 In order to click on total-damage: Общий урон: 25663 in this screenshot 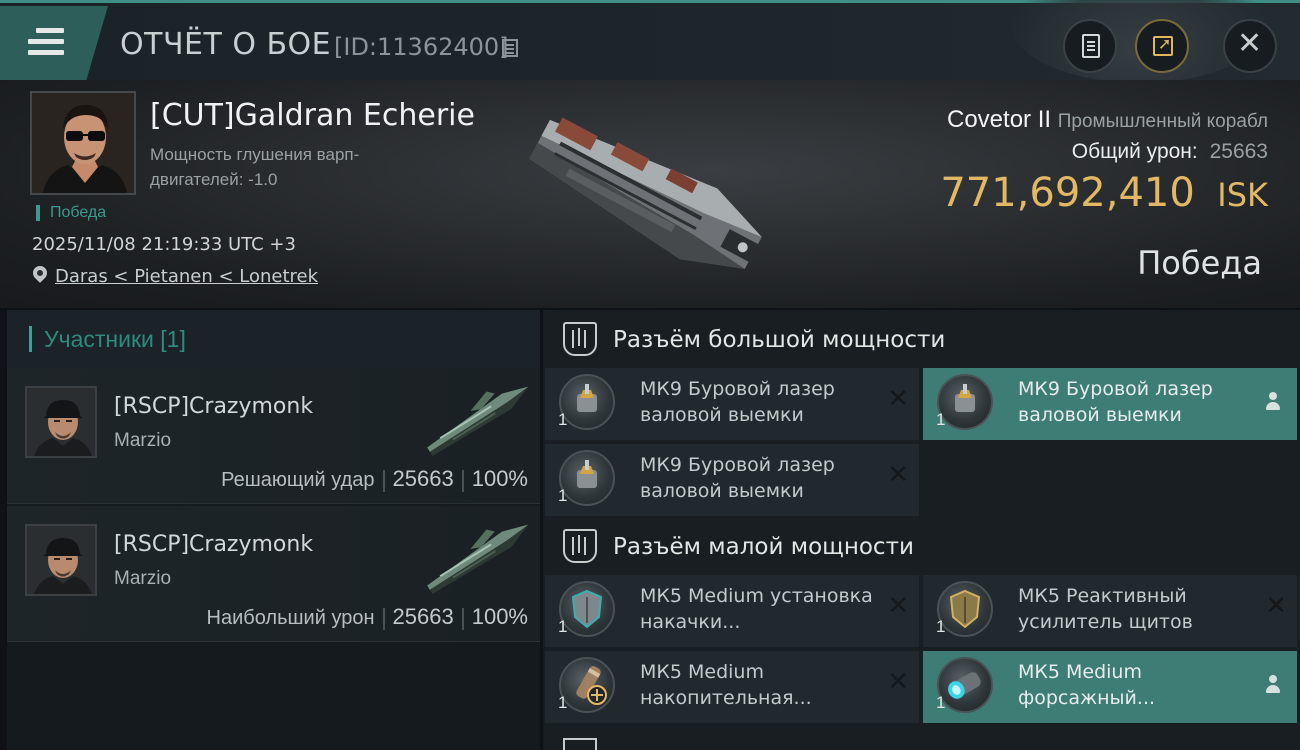, I will do `click(1170, 152)`.